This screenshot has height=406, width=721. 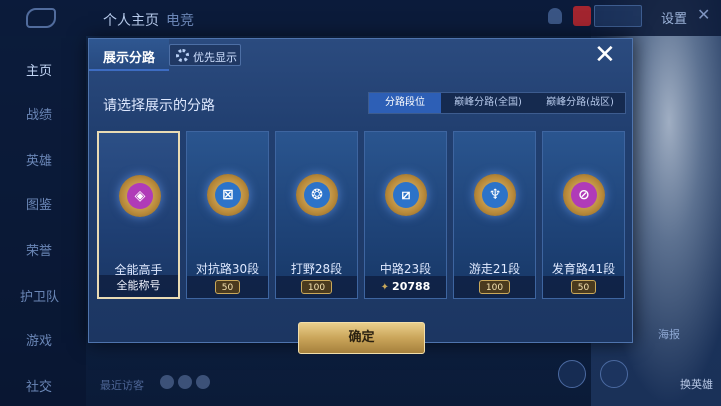 What do you see at coordinates (215, 57) in the screenshot?
I see `priority-label: 优先显示` at bounding box center [215, 57].